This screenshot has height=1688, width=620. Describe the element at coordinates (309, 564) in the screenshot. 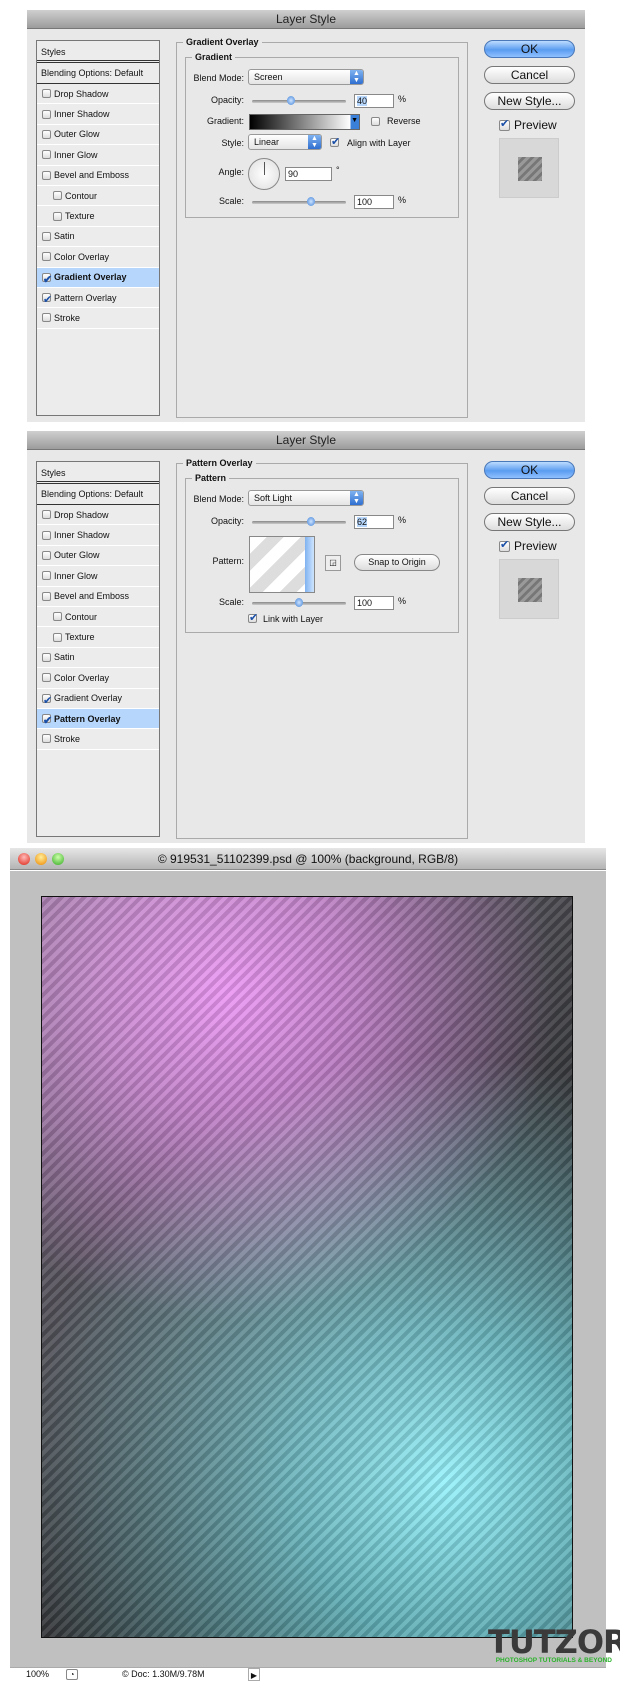

I see `dropdown-arrow-icon` at that location.